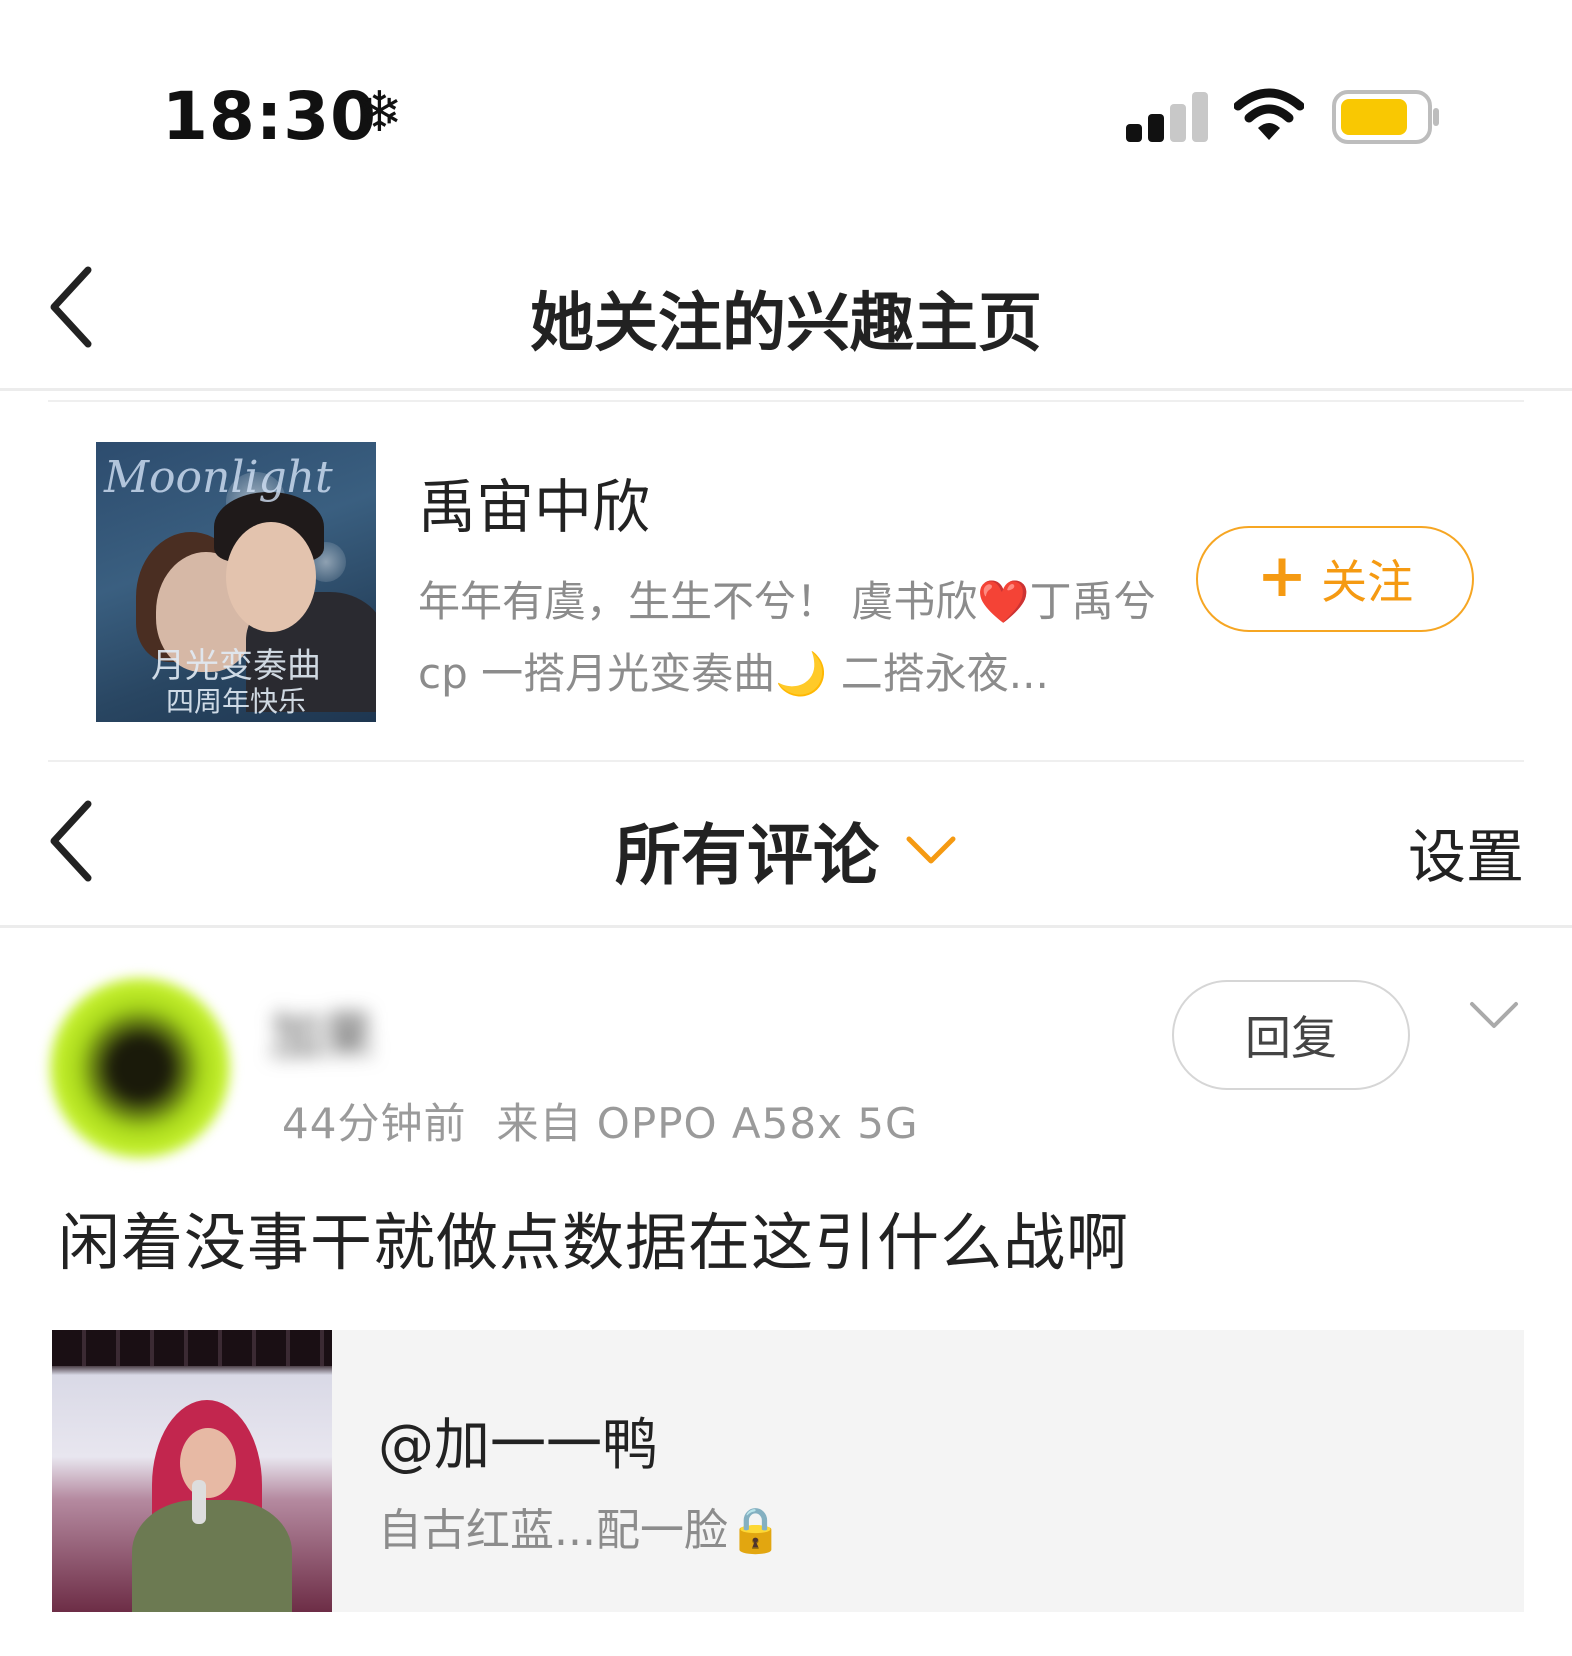 The width and height of the screenshot is (1572, 1656). Describe the element at coordinates (553, 1530) in the screenshot. I see `quoted-post-text-body: 自古红蓝...配一脸` at that location.